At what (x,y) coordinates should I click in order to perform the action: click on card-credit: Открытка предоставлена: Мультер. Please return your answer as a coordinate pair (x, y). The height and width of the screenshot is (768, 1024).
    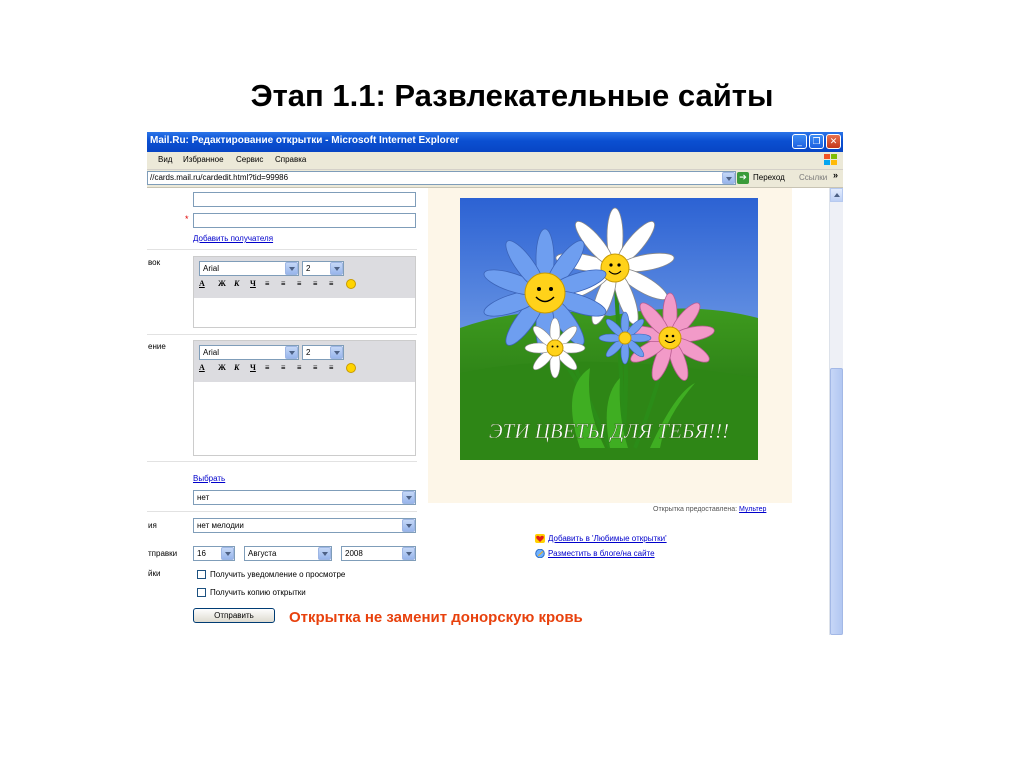
    Looking at the image, I should click on (709, 509).